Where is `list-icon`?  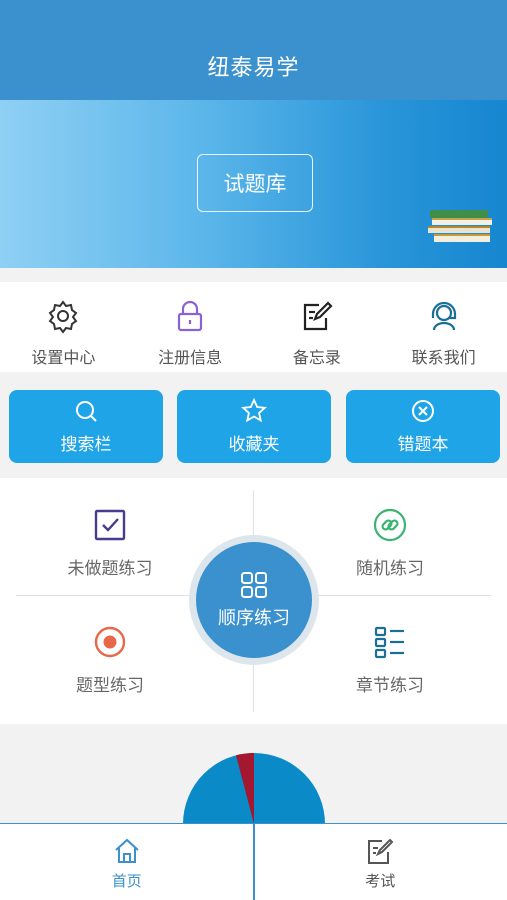 list-icon is located at coordinates (389, 642).